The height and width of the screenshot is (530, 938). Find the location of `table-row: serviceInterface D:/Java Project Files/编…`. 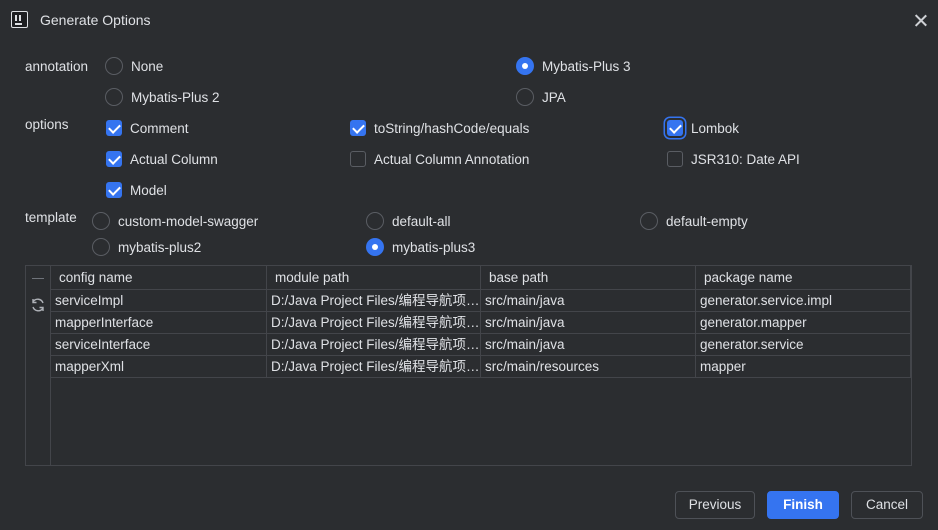

table-row: serviceInterface D:/Java Project Files/编… is located at coordinates (481, 345).